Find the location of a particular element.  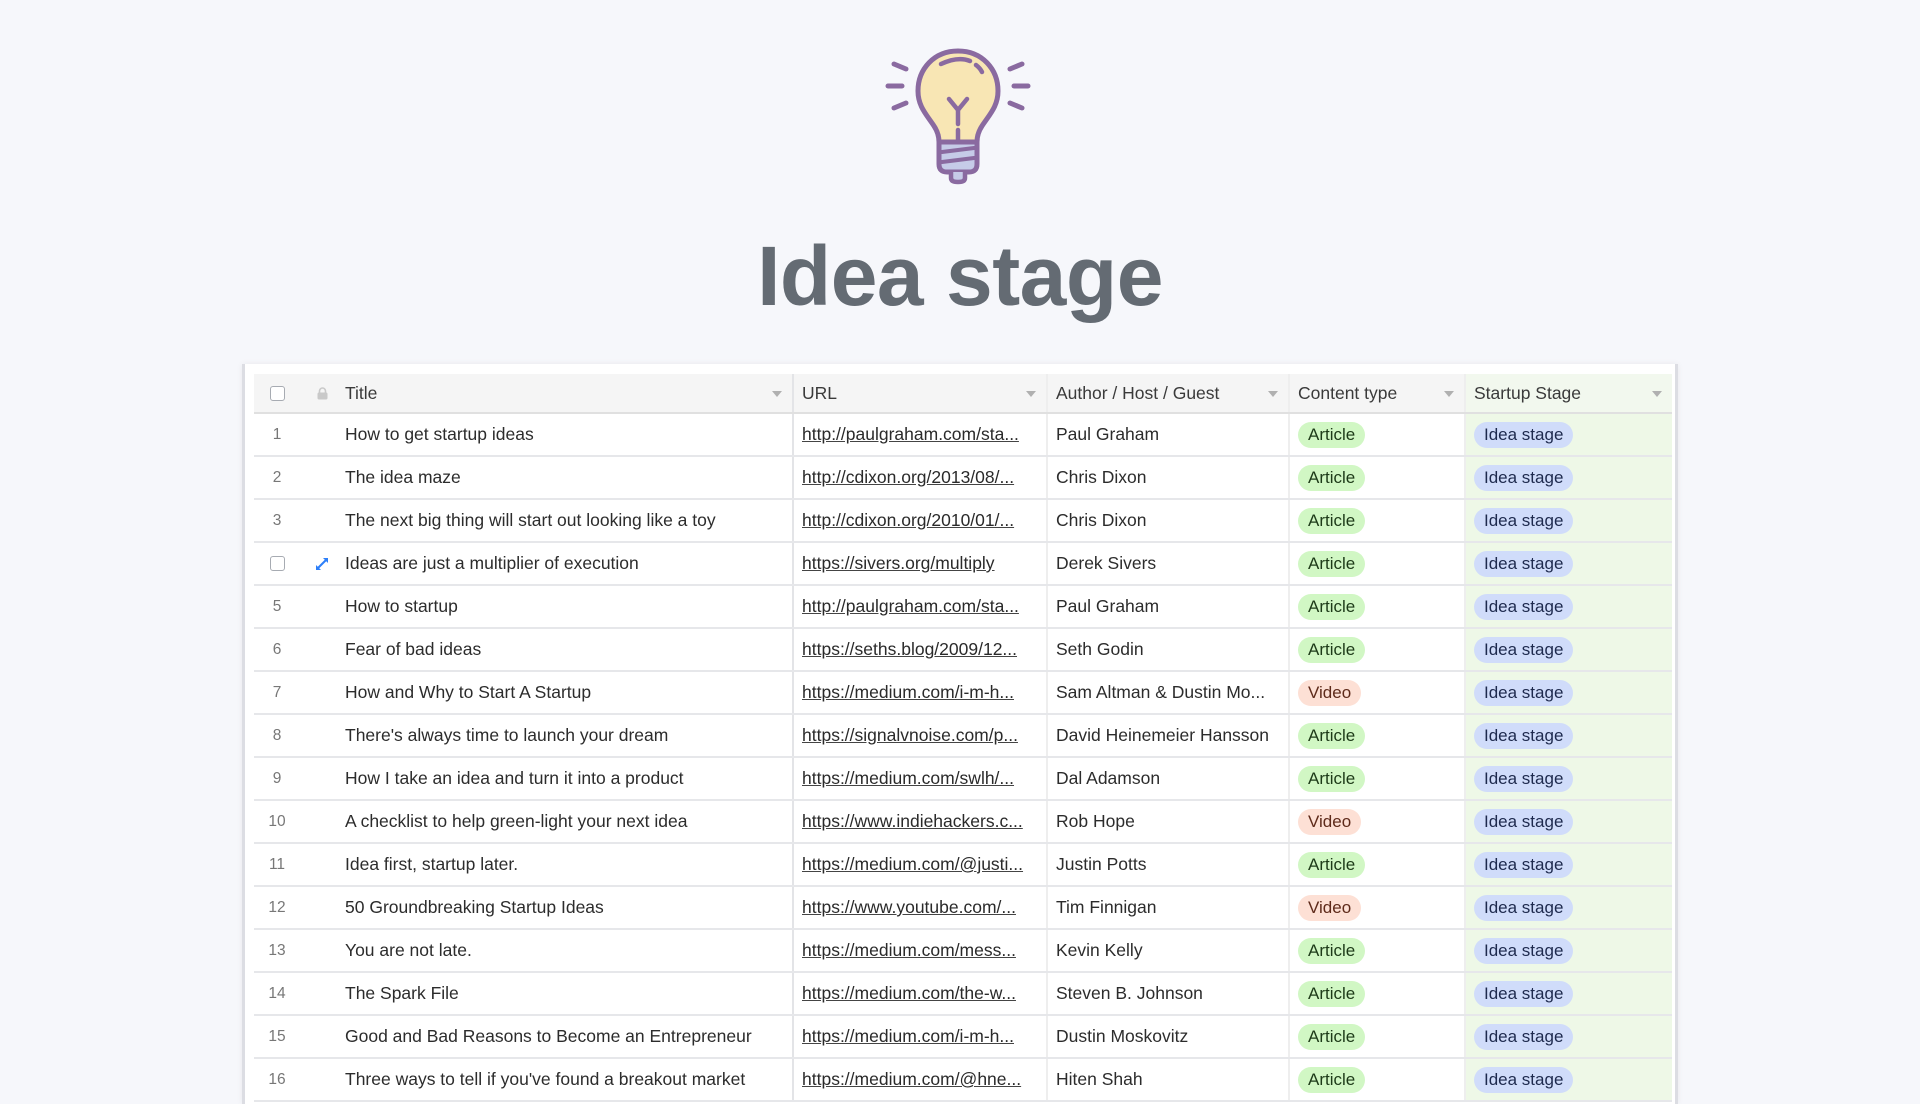

author-cell: Rob Hope is located at coordinates (1169, 821).